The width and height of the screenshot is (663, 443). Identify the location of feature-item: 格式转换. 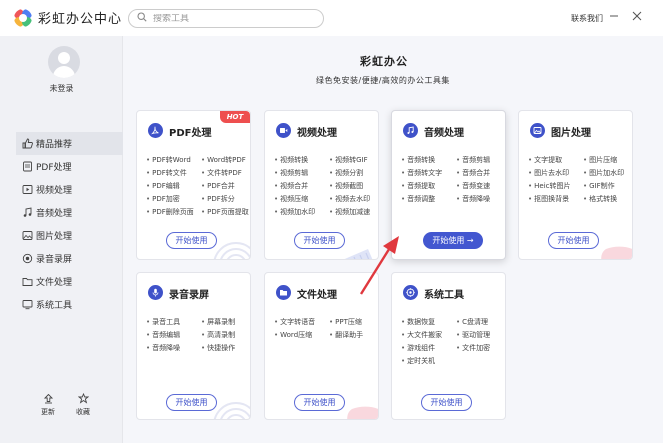
(607, 199).